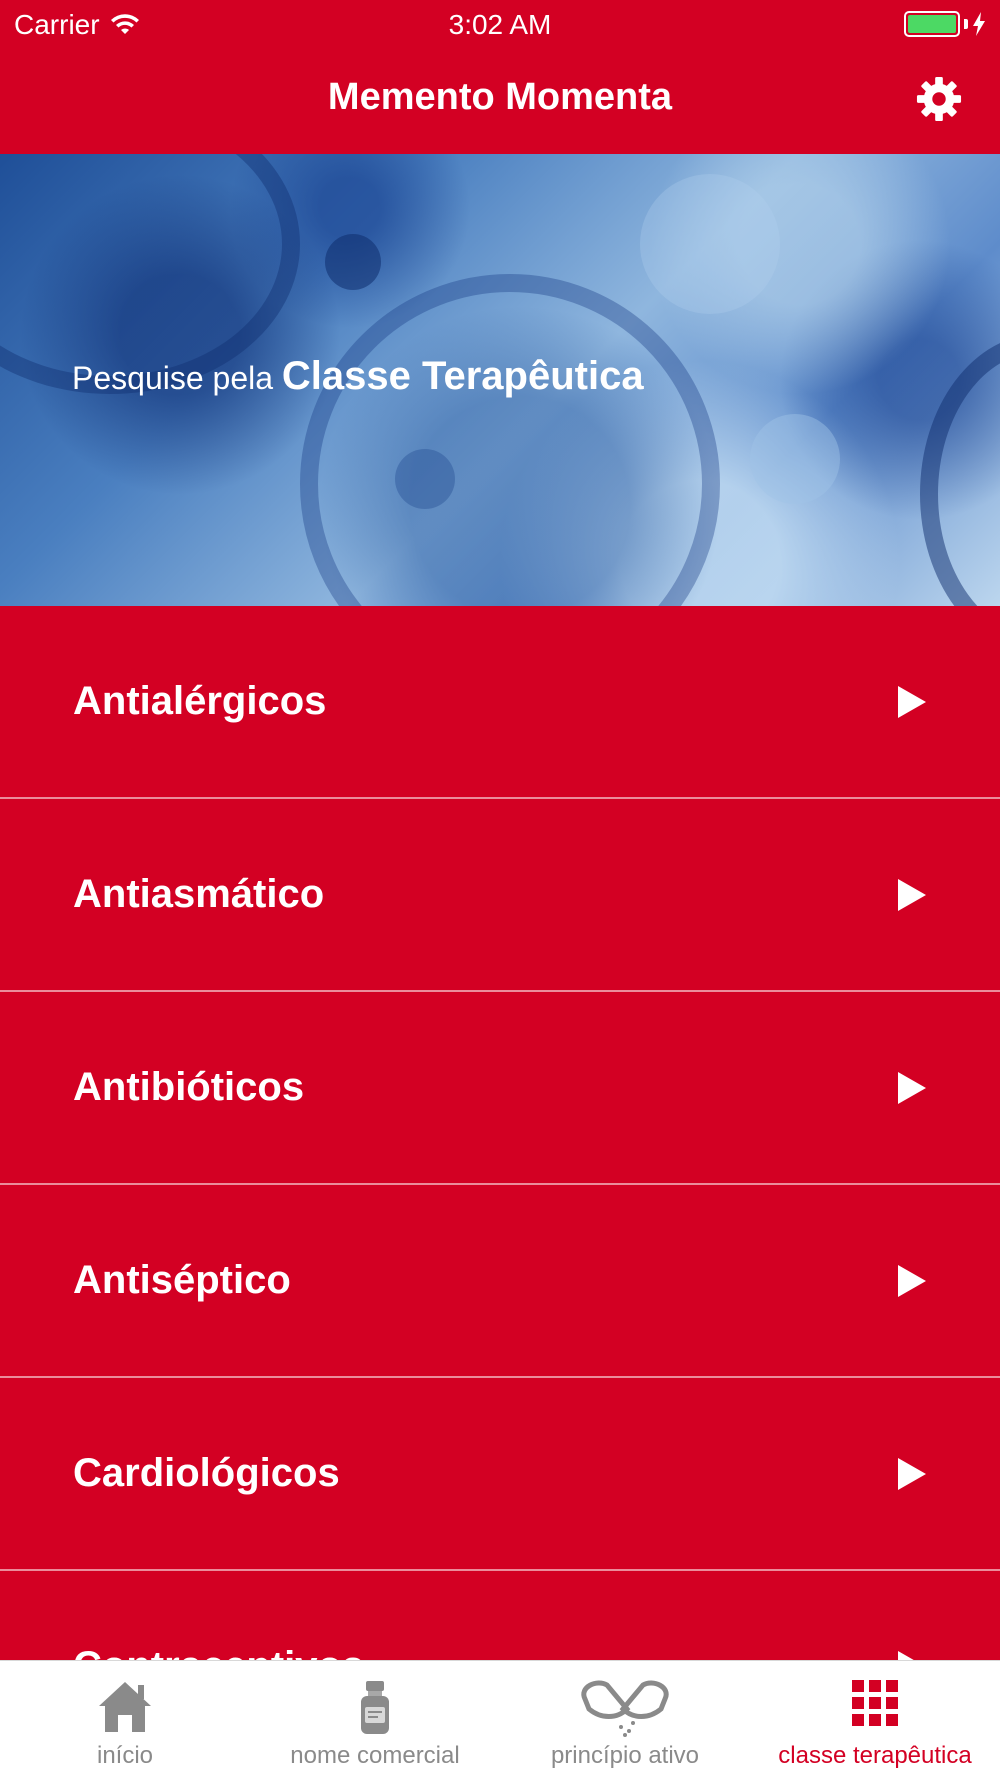 The width and height of the screenshot is (1000, 1778). What do you see at coordinates (125, 1707) in the screenshot?
I see `home-icon` at bounding box center [125, 1707].